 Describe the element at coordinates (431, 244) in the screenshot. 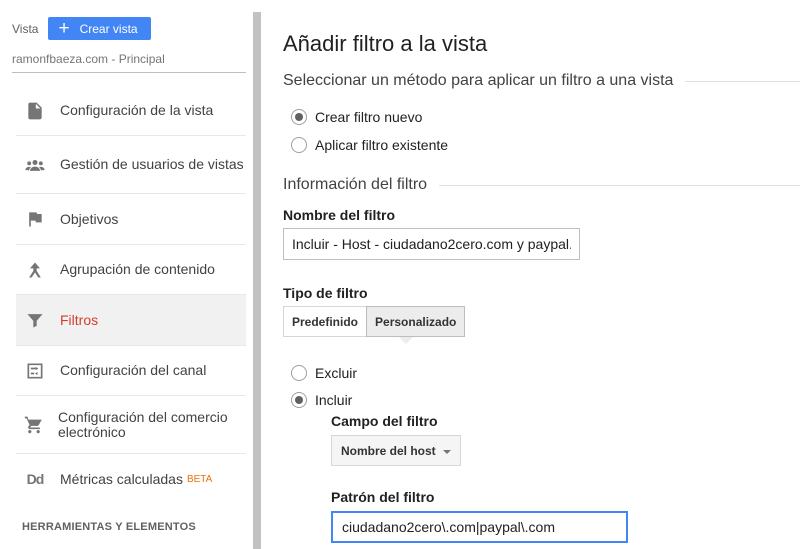

I see `filter-name-input` at that location.